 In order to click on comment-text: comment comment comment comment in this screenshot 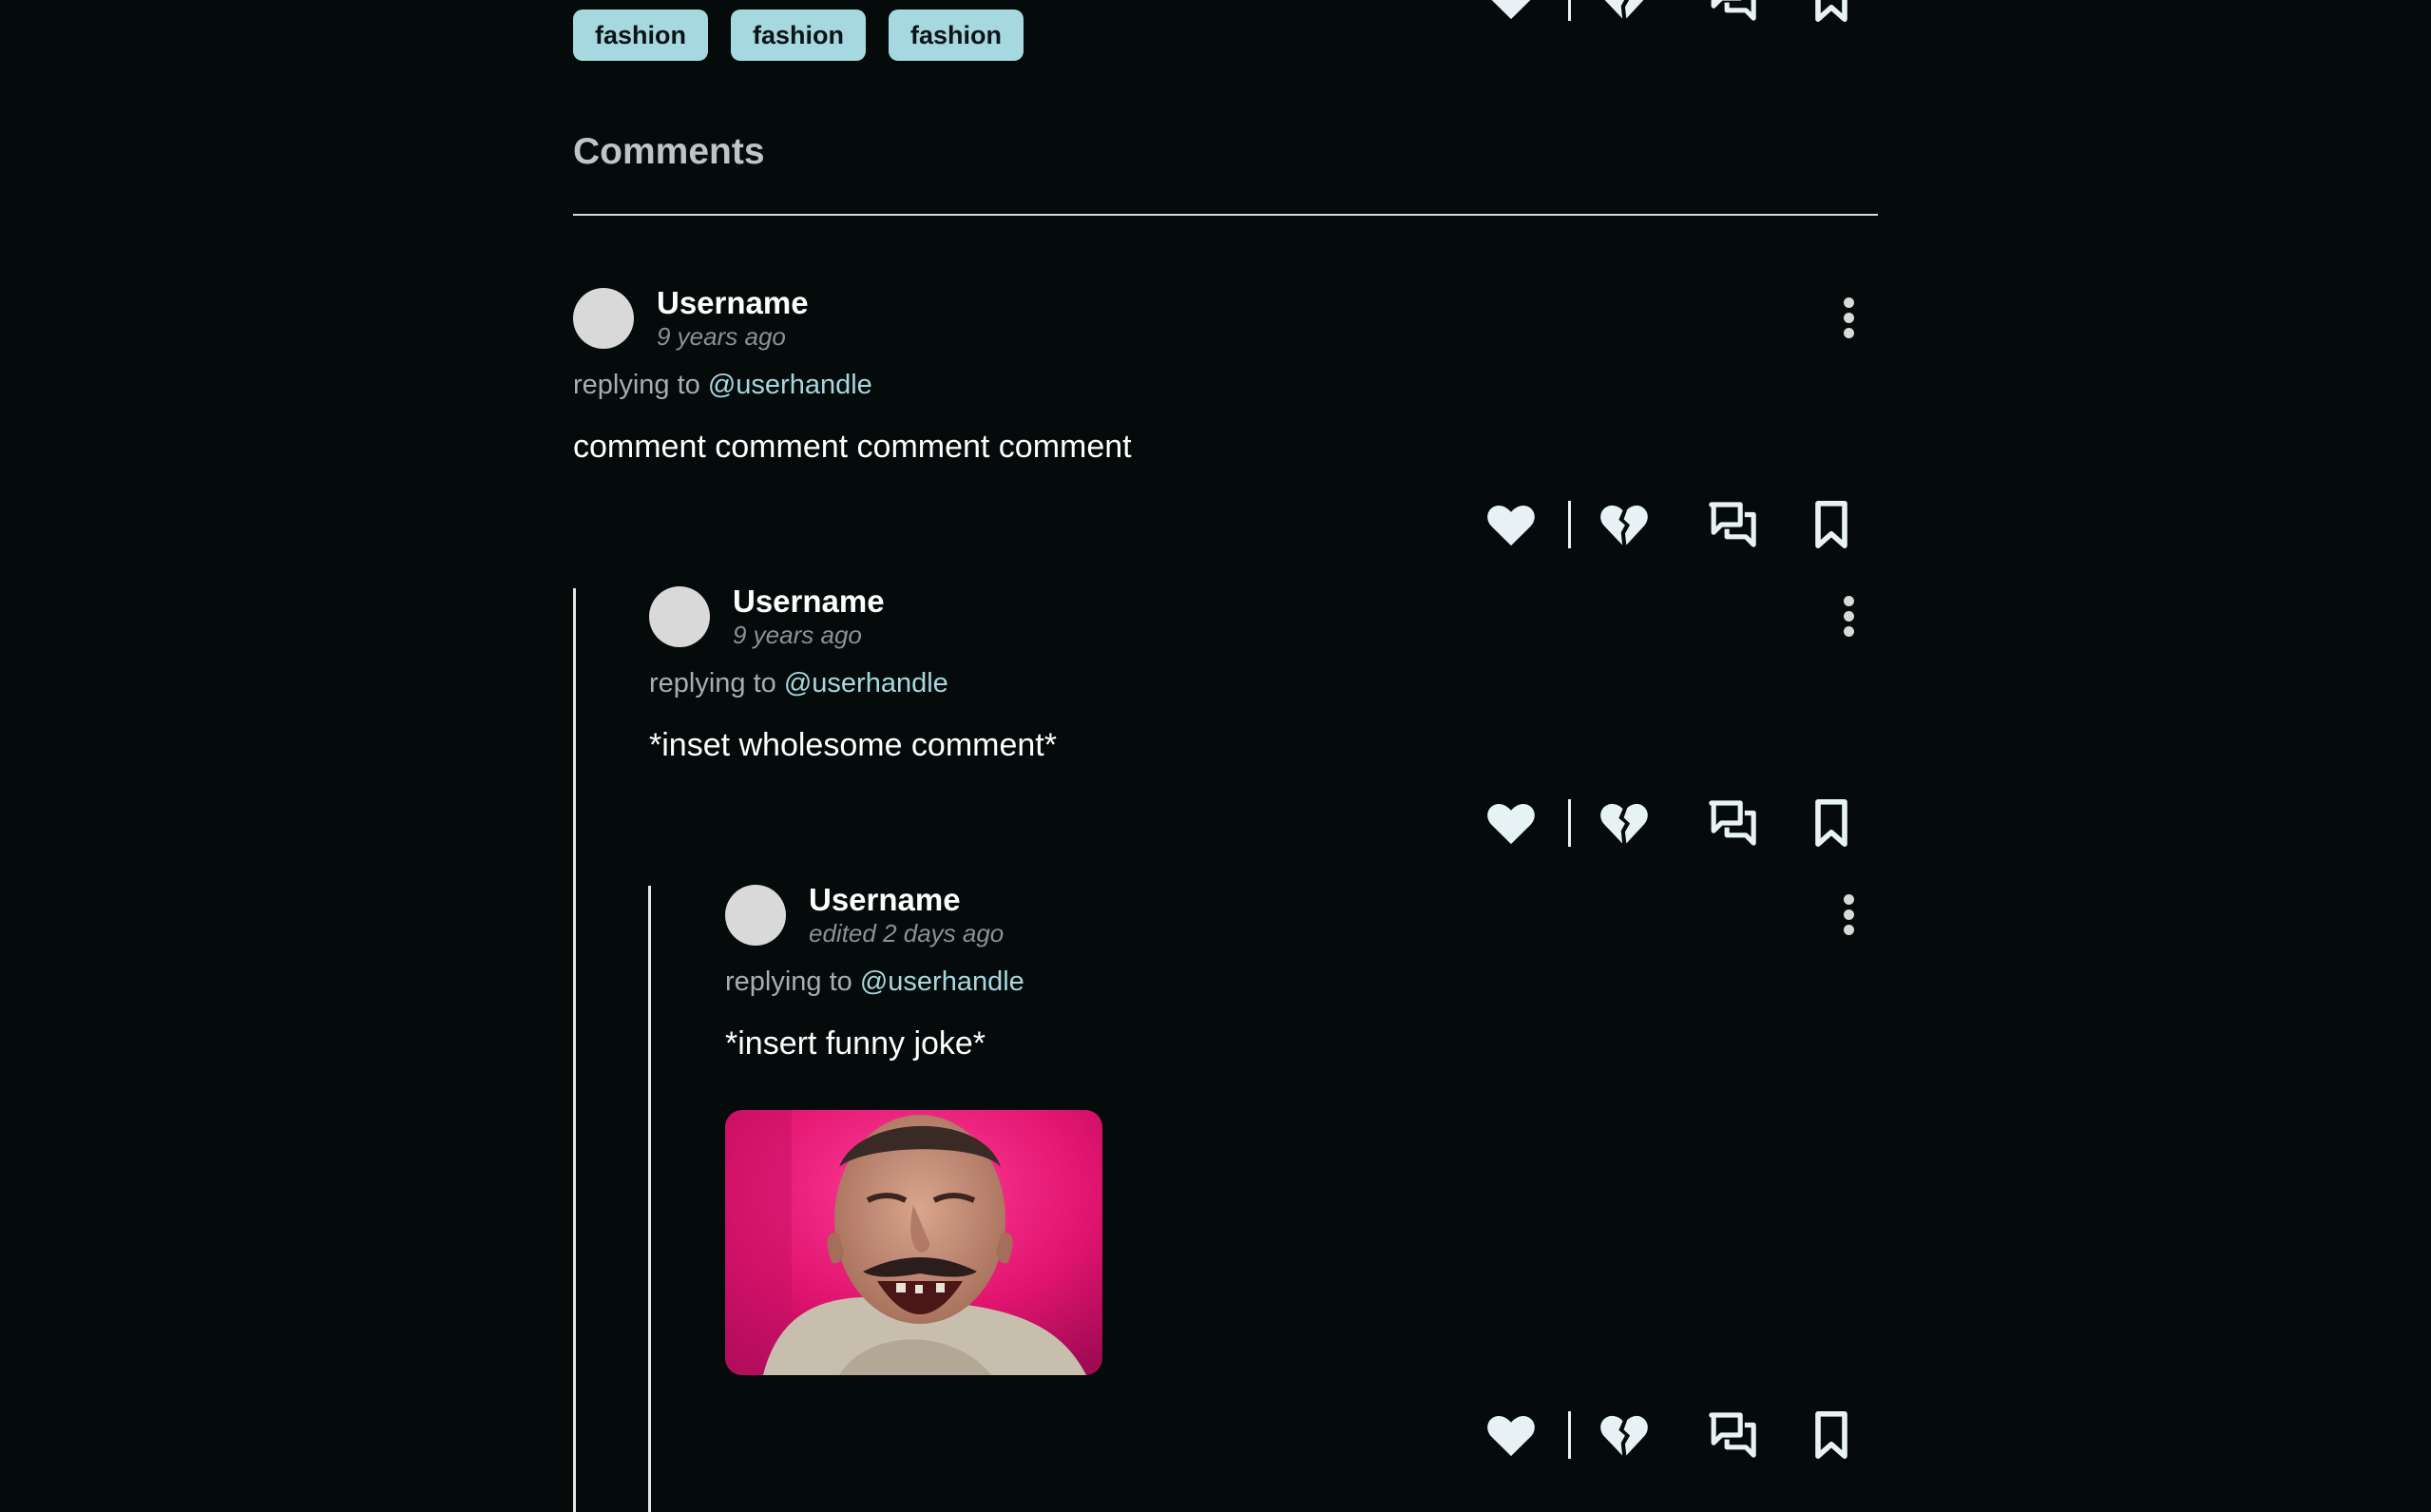, I will do `click(852, 447)`.